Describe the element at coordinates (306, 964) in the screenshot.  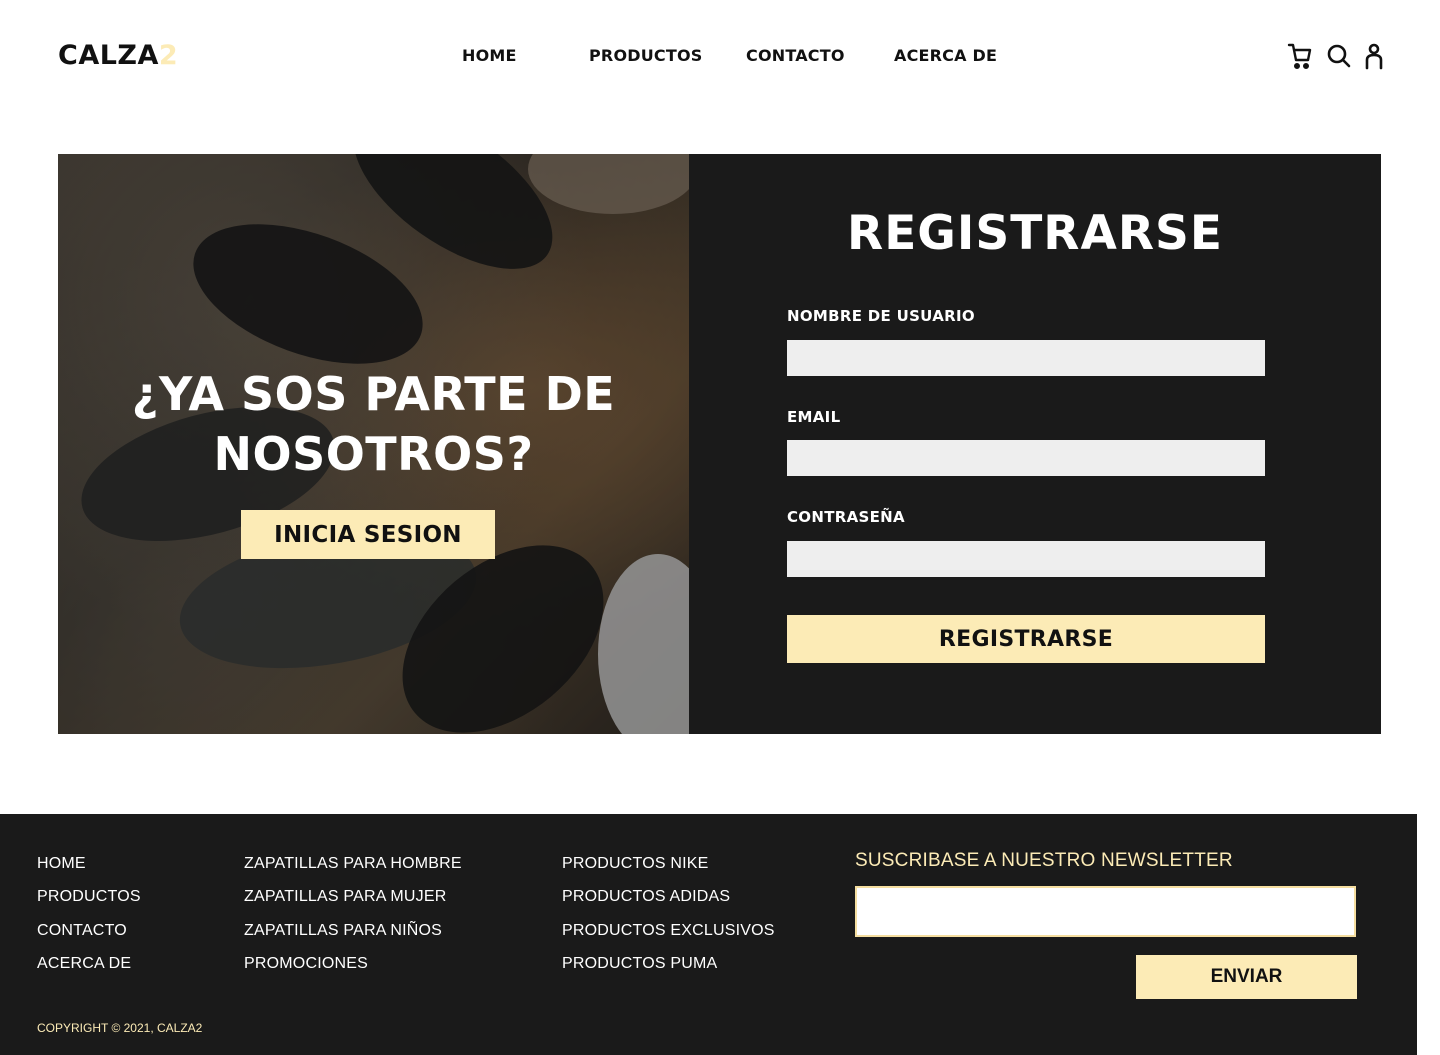
I see `footer-link-promociones: PROMOCIONES` at that location.